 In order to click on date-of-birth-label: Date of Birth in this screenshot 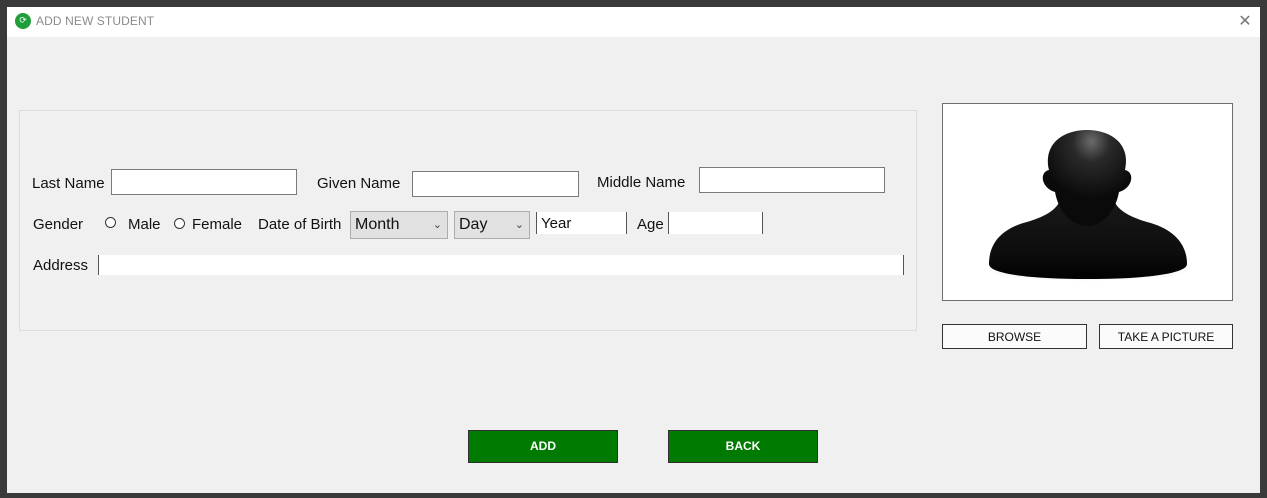, I will do `click(300, 224)`.